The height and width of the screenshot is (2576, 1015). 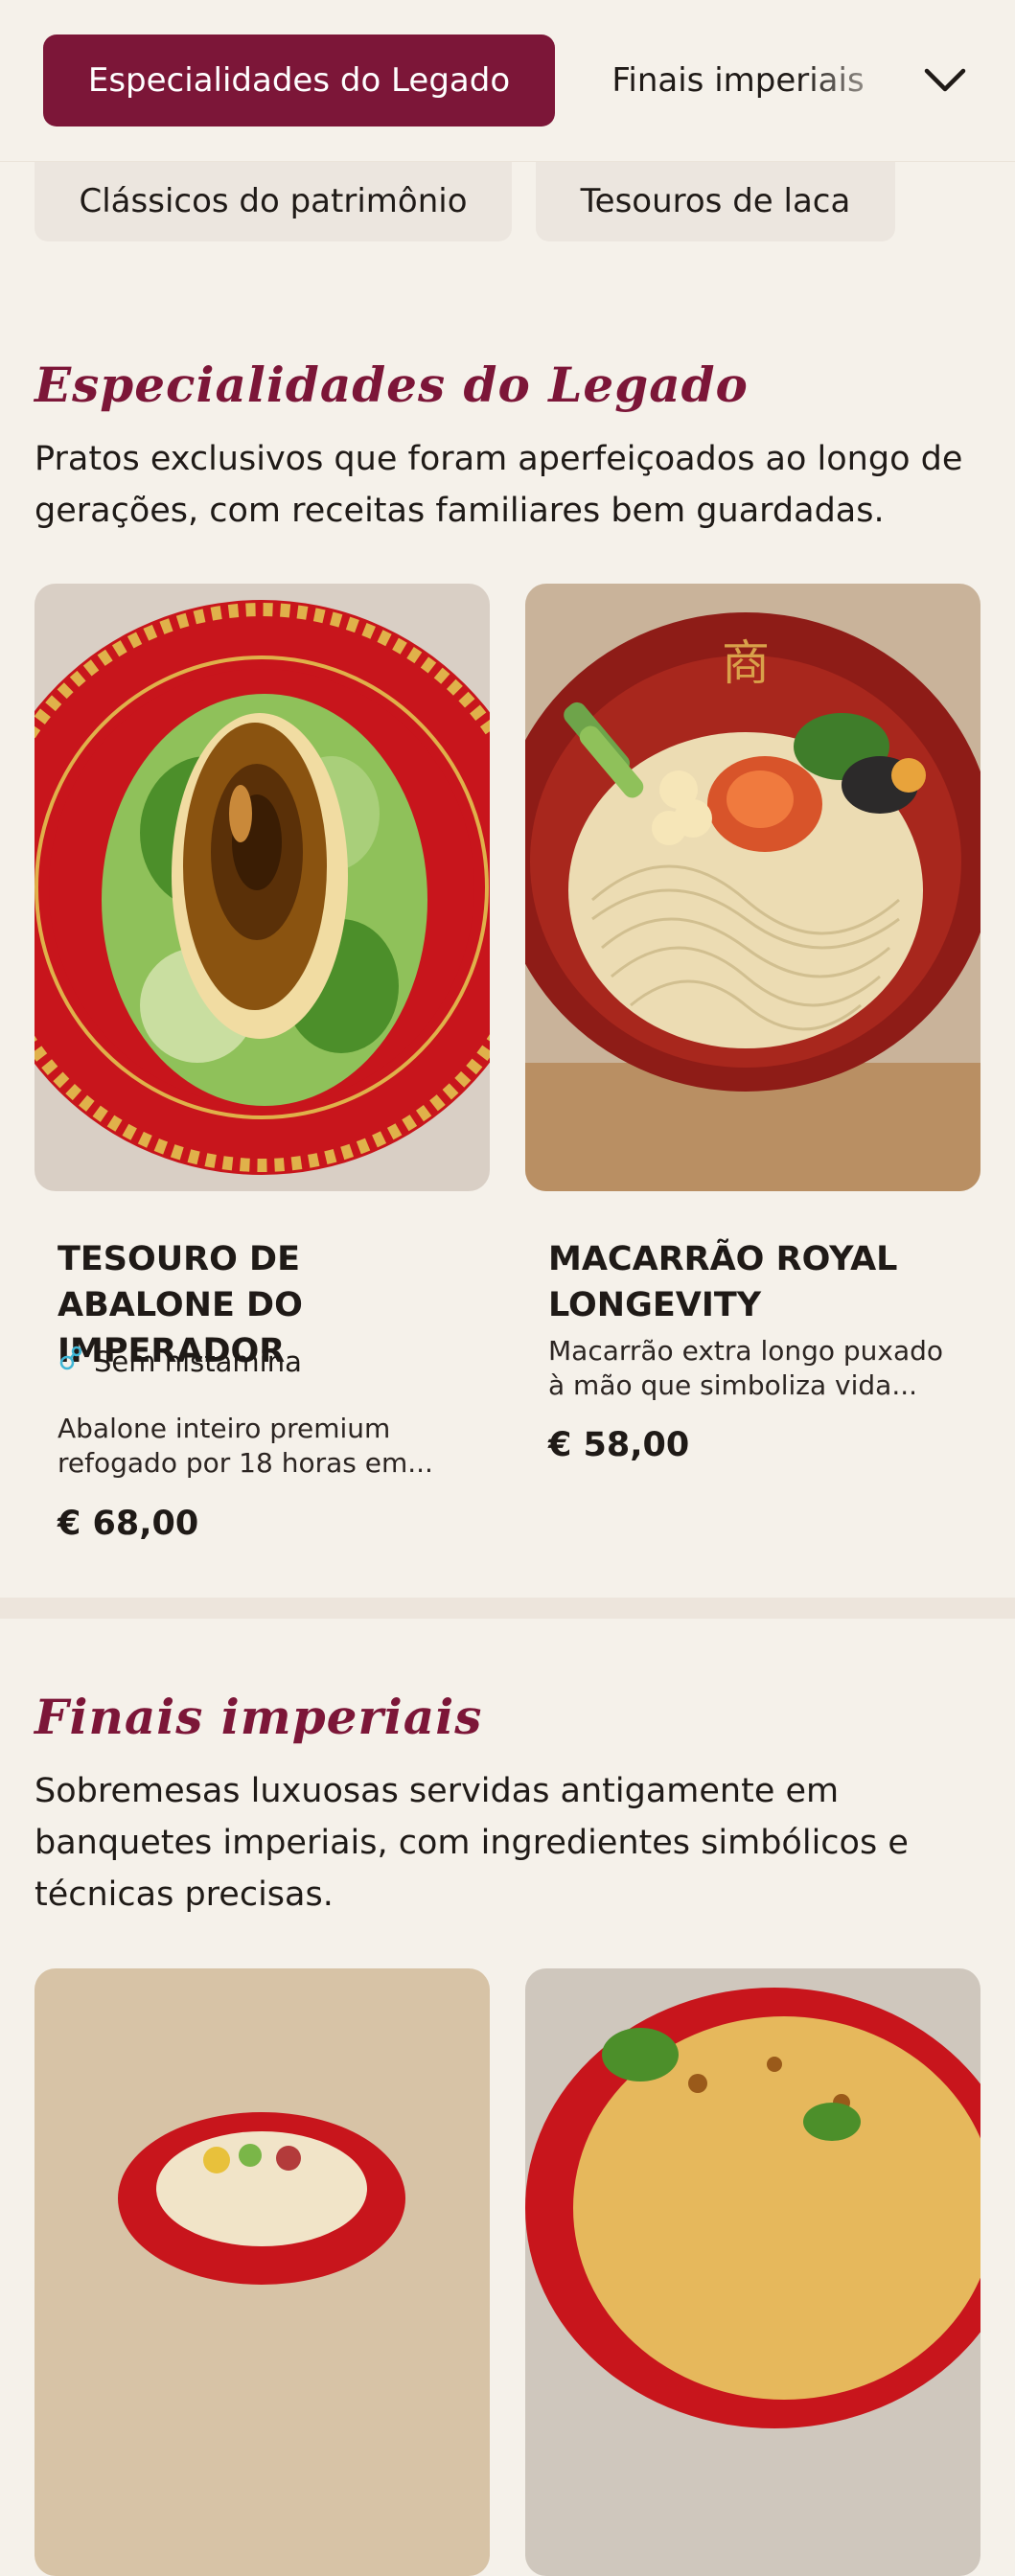 What do you see at coordinates (259, 1717) in the screenshot?
I see `section-title: Finais imperiais` at bounding box center [259, 1717].